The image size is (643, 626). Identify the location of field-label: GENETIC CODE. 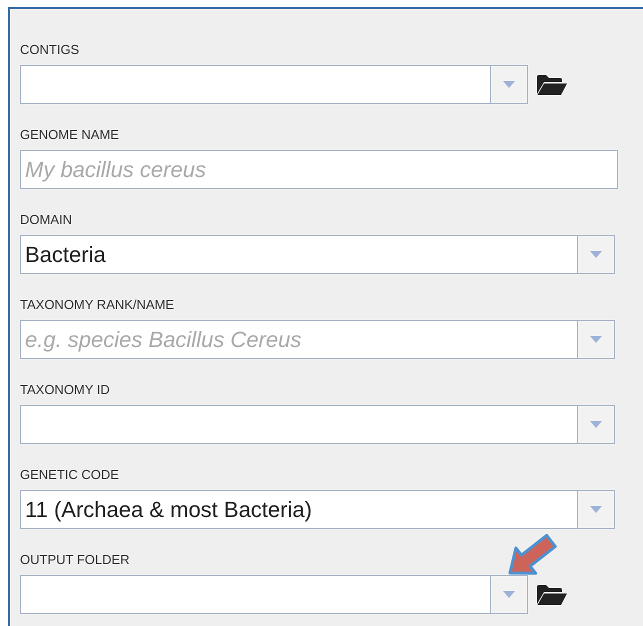
(69, 475).